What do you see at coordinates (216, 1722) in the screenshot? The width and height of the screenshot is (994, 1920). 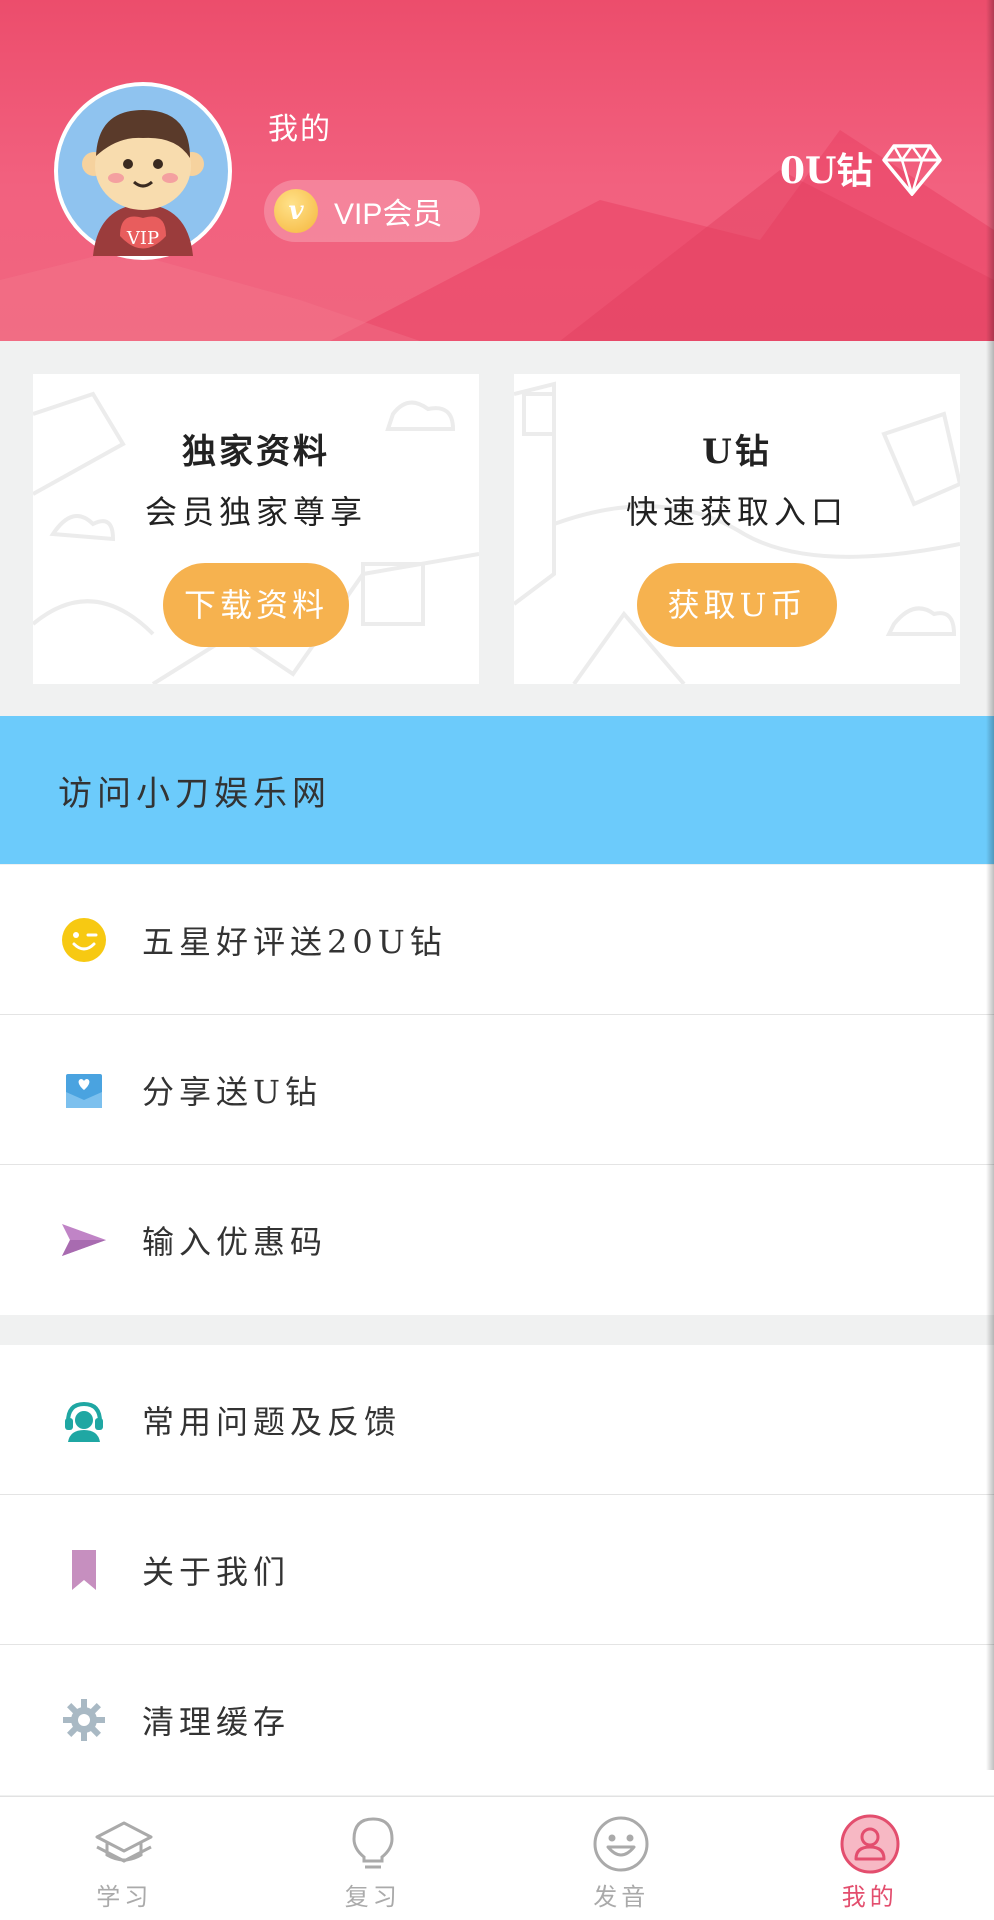 I see `list-item-label: 清理缓存` at bounding box center [216, 1722].